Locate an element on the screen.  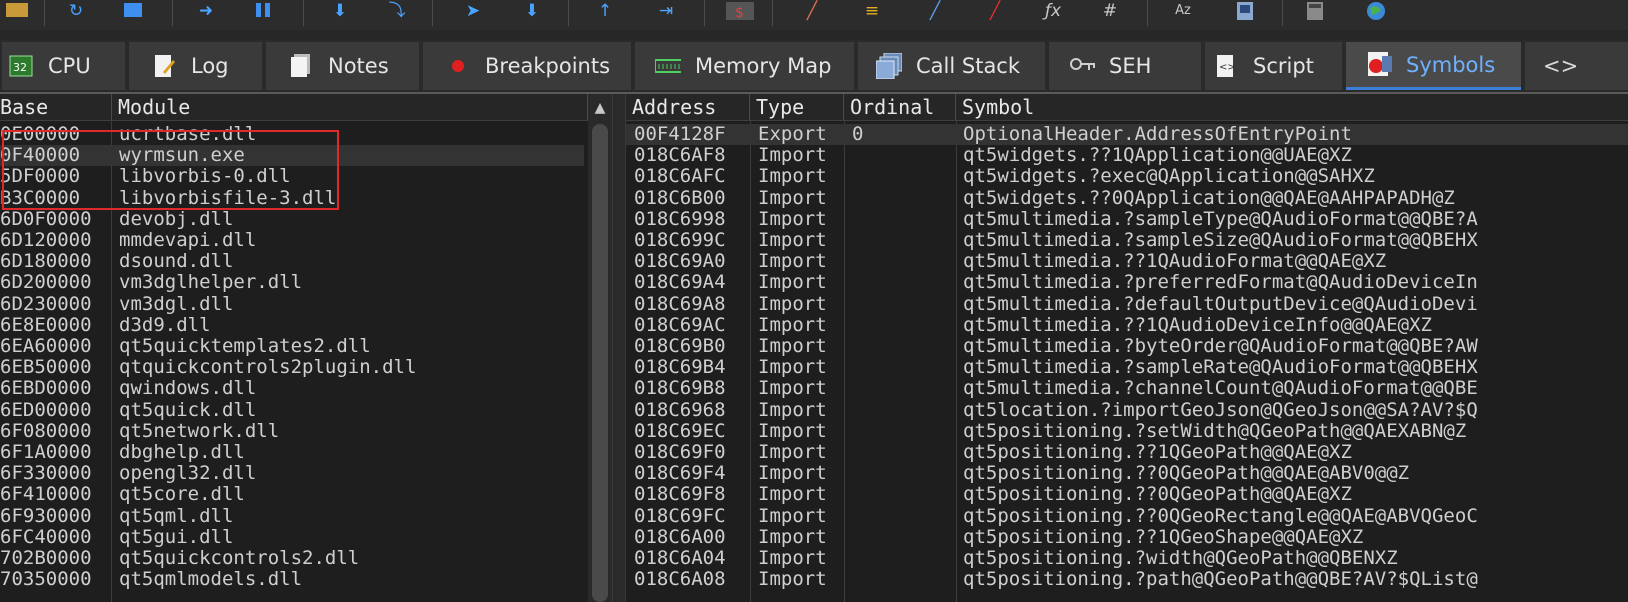
table-row: 6F1A0000 dbghelp.dll is located at coordinates (292, 452).